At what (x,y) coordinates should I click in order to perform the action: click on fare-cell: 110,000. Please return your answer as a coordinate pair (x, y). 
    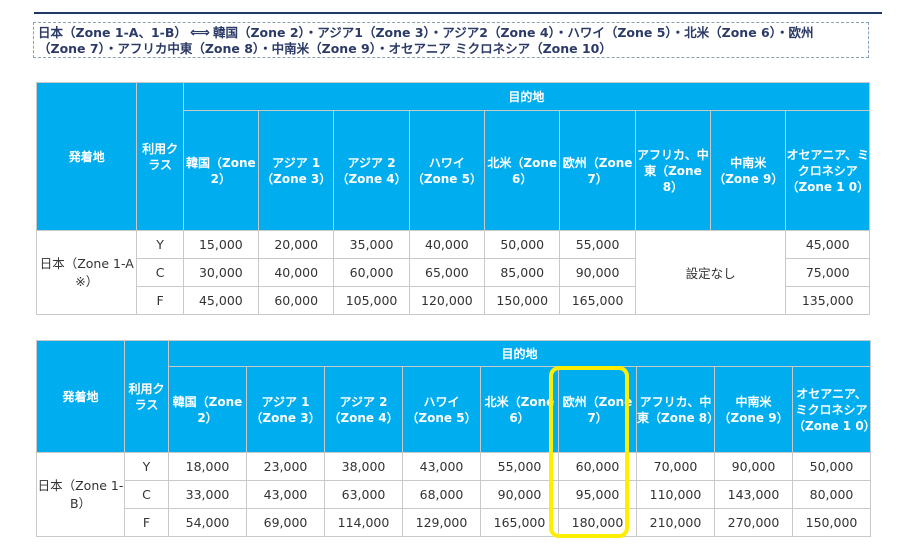
    Looking at the image, I should click on (675, 494).